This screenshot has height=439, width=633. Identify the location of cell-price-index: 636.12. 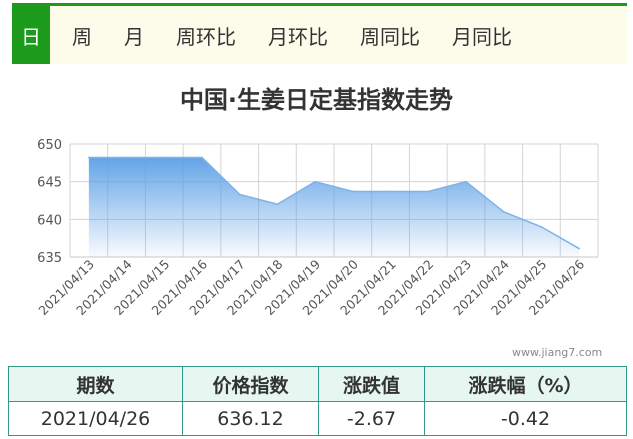
(250, 418).